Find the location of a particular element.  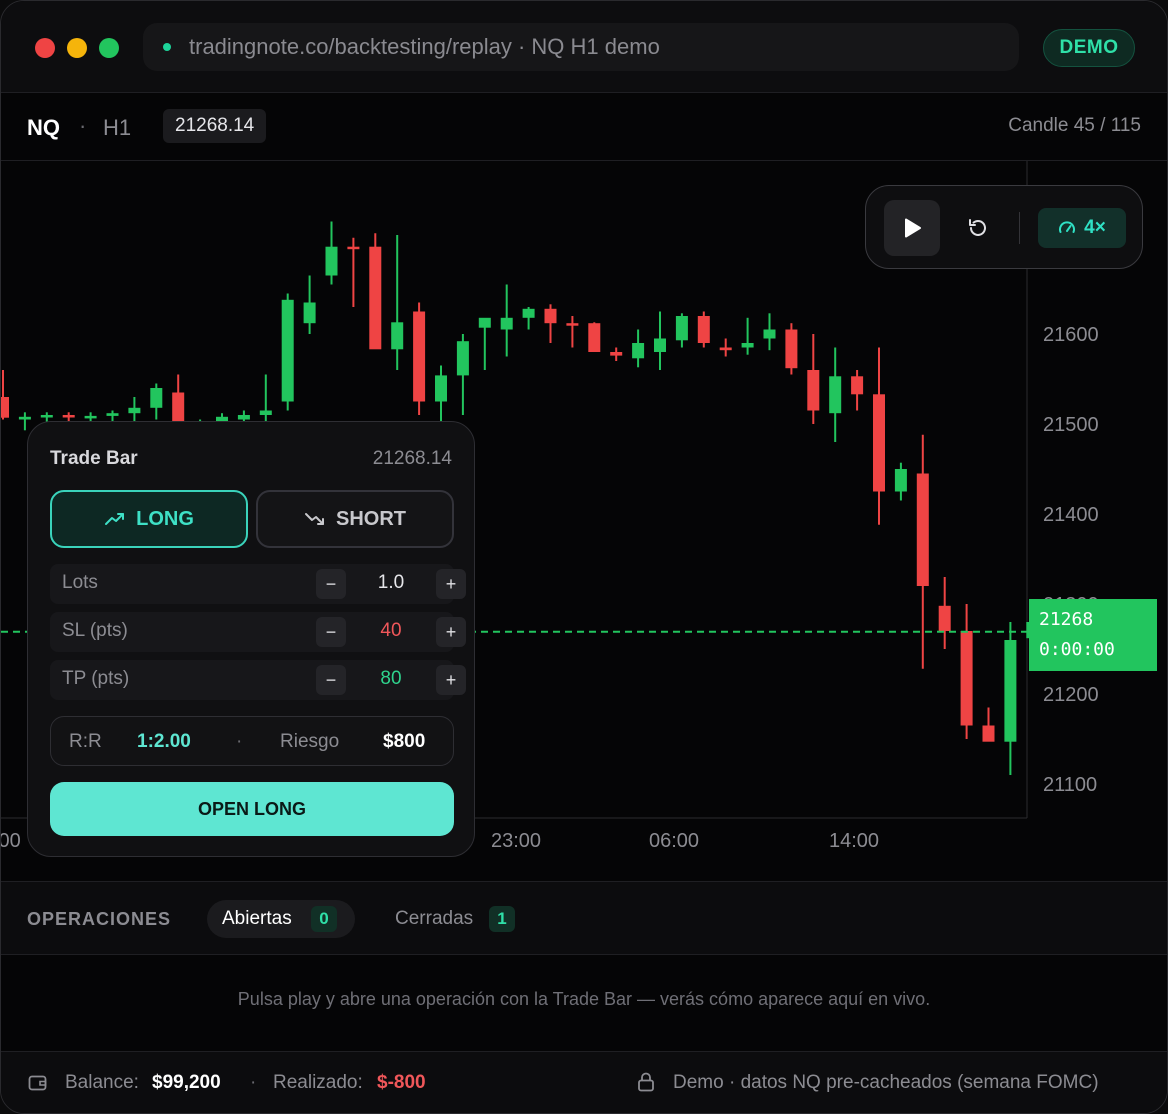

risk-reward-summary: R:R 1:2.00 · Riesgo $800 is located at coordinates (252, 741).